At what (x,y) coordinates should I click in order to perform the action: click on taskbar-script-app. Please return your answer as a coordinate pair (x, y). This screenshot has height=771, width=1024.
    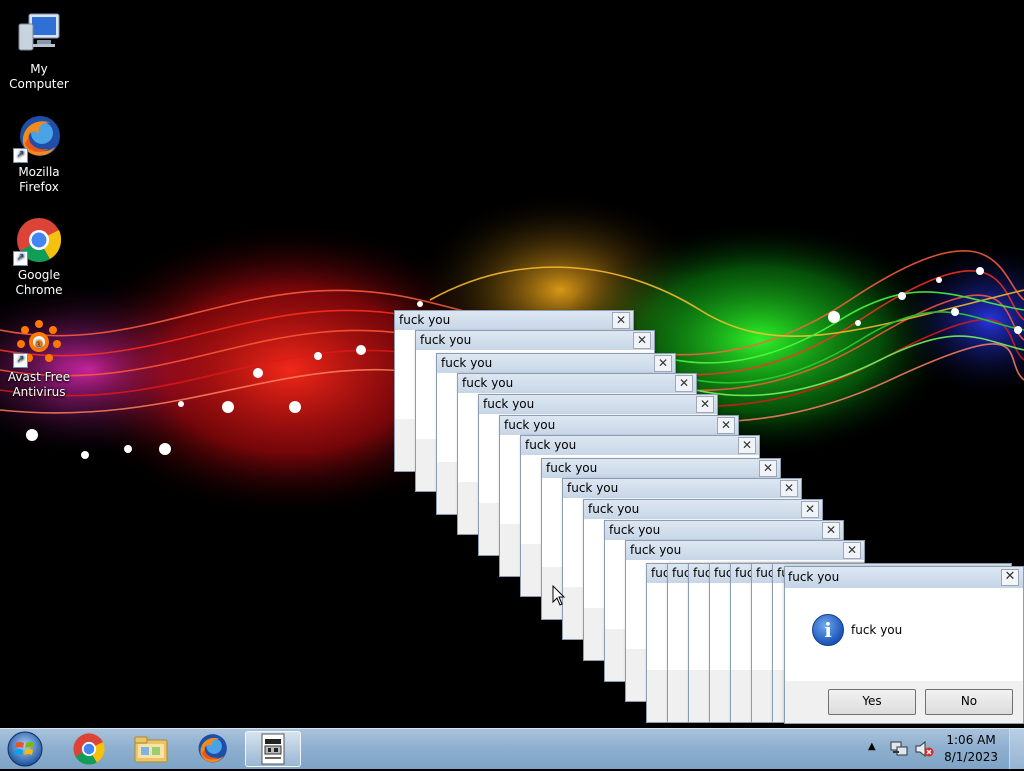
    Looking at the image, I should click on (273, 749).